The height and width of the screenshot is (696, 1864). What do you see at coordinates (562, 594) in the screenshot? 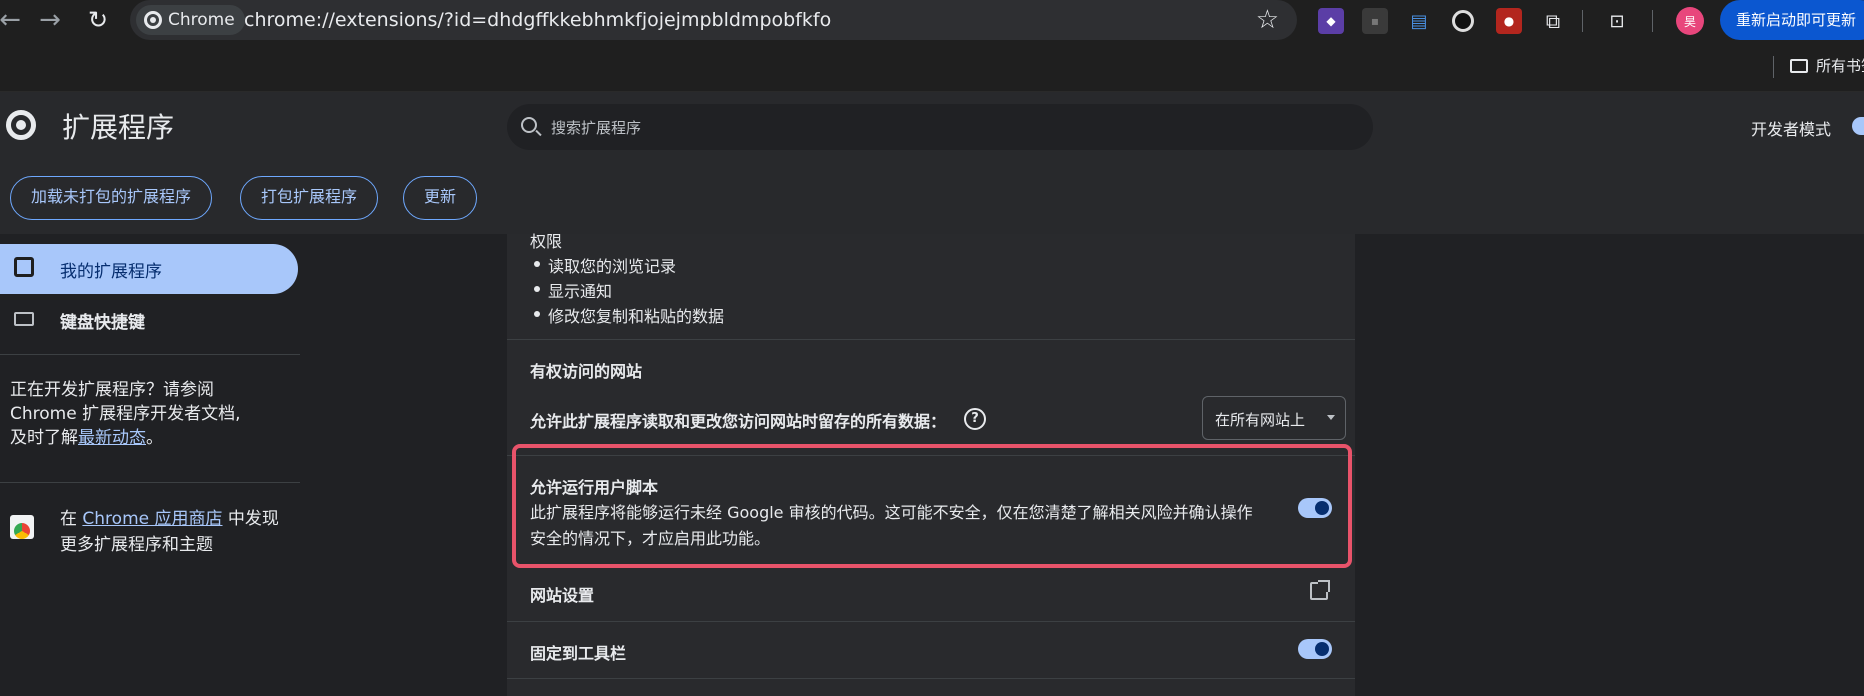
I see `site-settings-label: 网站设置` at bounding box center [562, 594].